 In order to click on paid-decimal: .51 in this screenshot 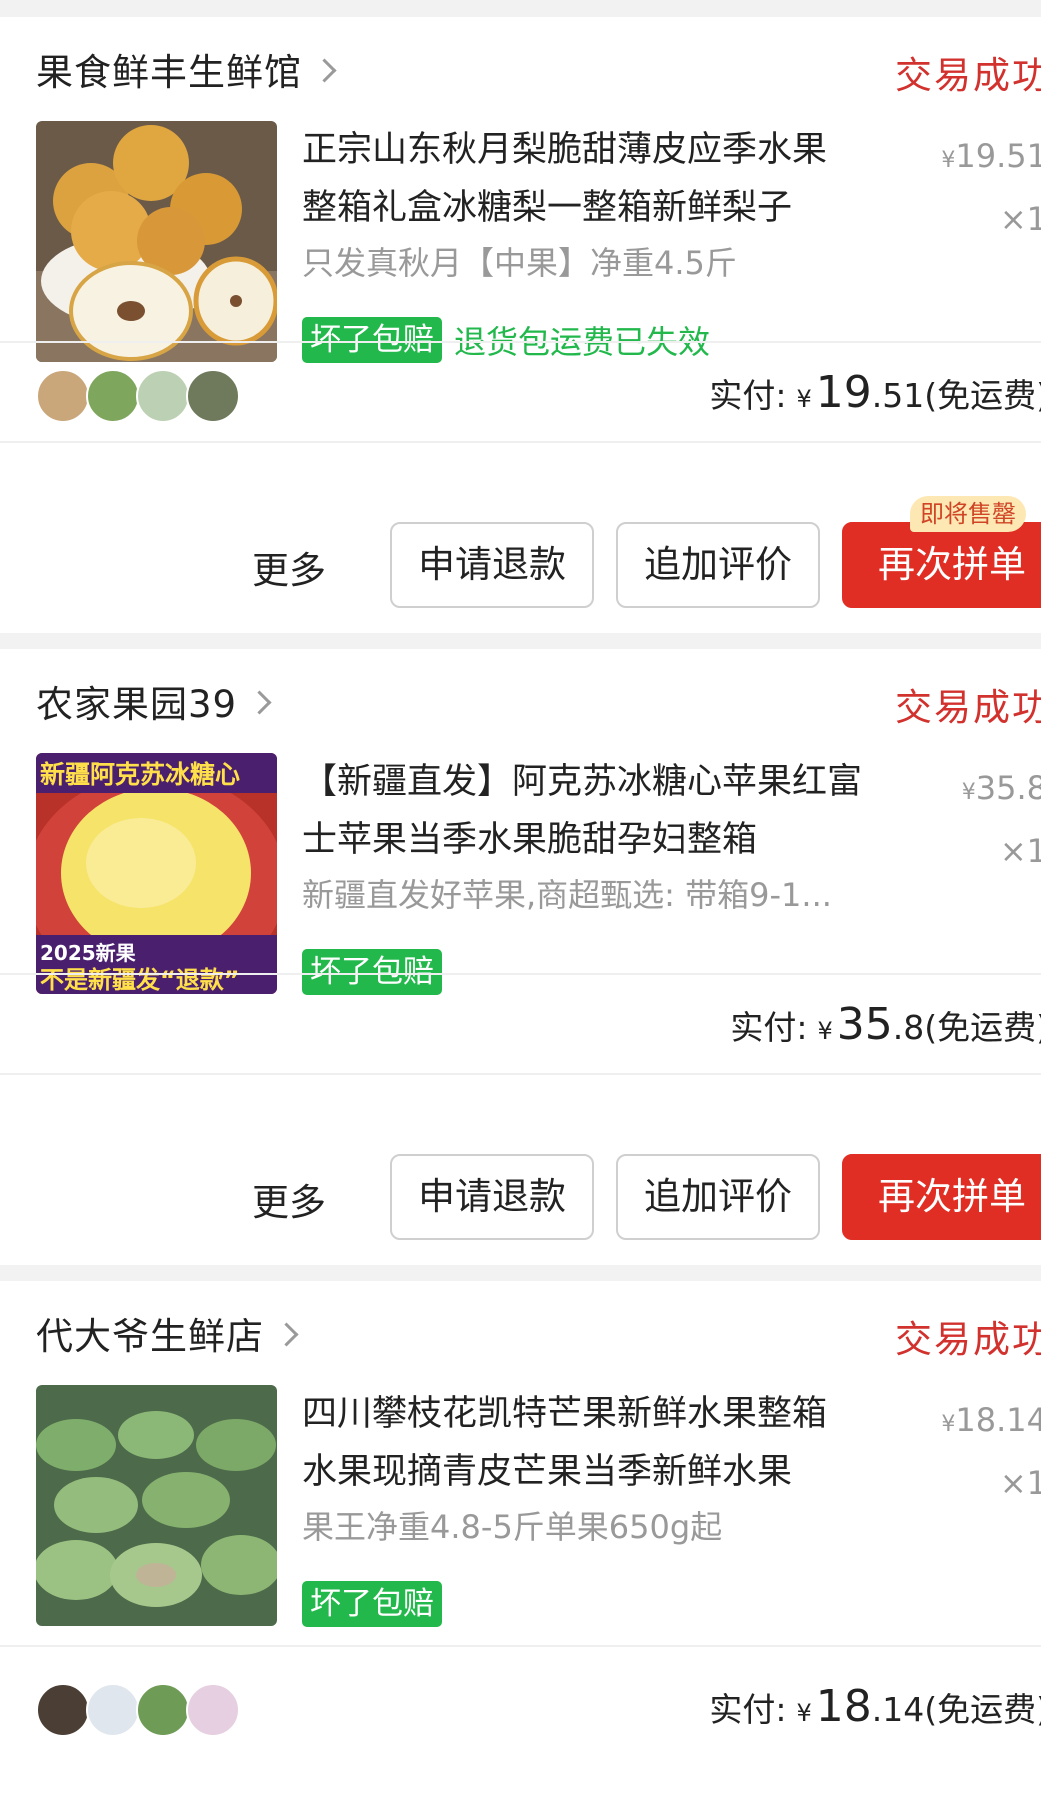, I will do `click(898, 395)`.